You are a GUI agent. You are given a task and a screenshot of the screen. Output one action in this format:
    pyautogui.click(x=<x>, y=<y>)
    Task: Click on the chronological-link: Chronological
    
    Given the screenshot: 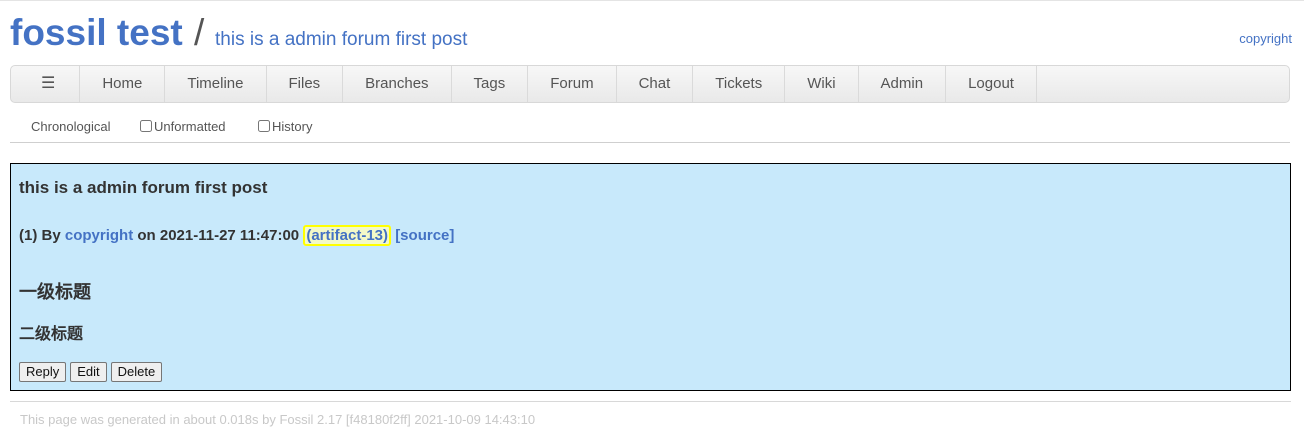 What is the action you would take?
    pyautogui.click(x=71, y=126)
    